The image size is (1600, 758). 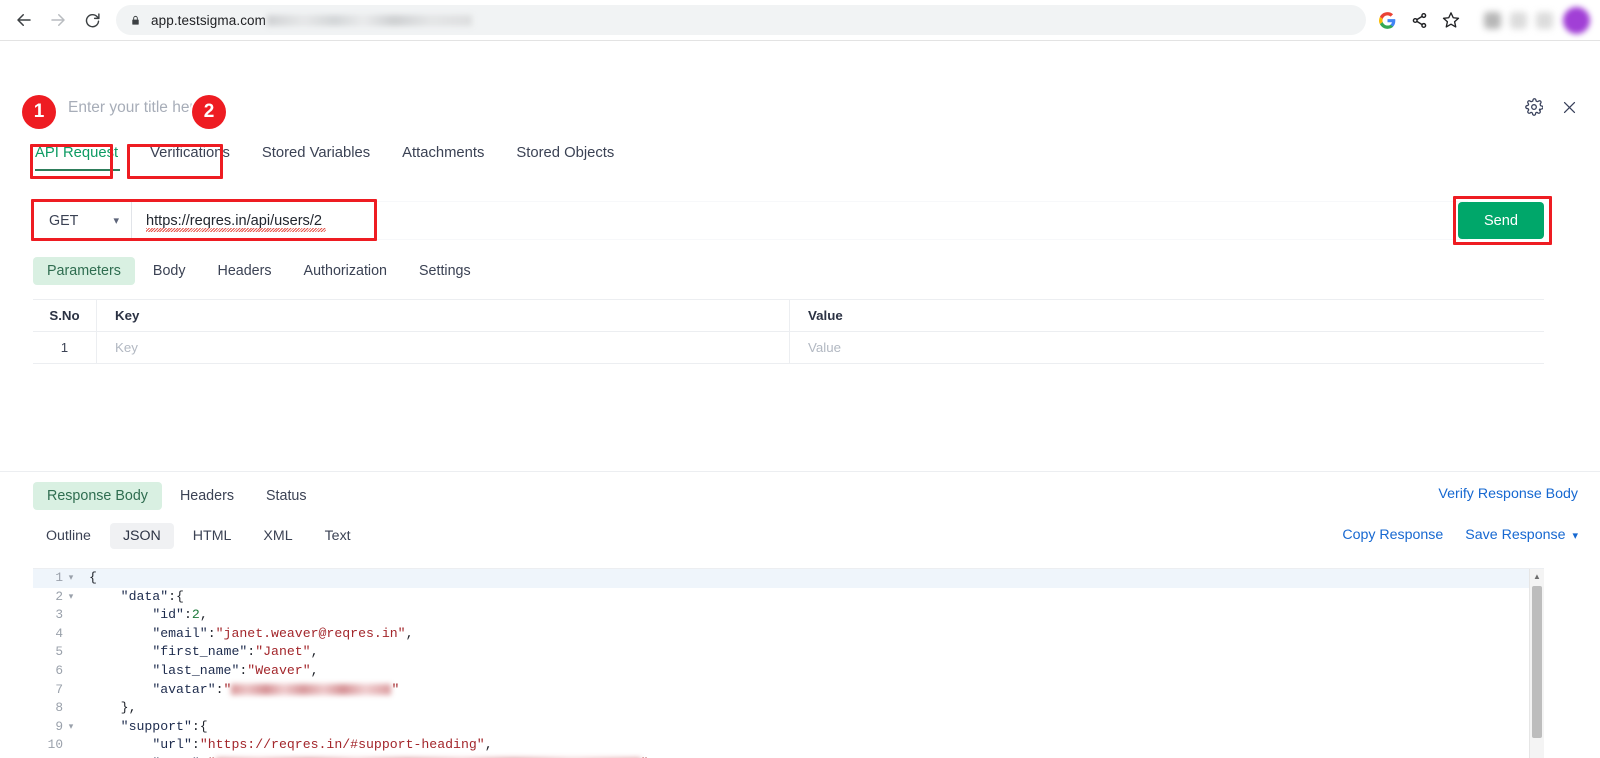 I want to click on format-tab-json: JSON, so click(x=141, y=536).